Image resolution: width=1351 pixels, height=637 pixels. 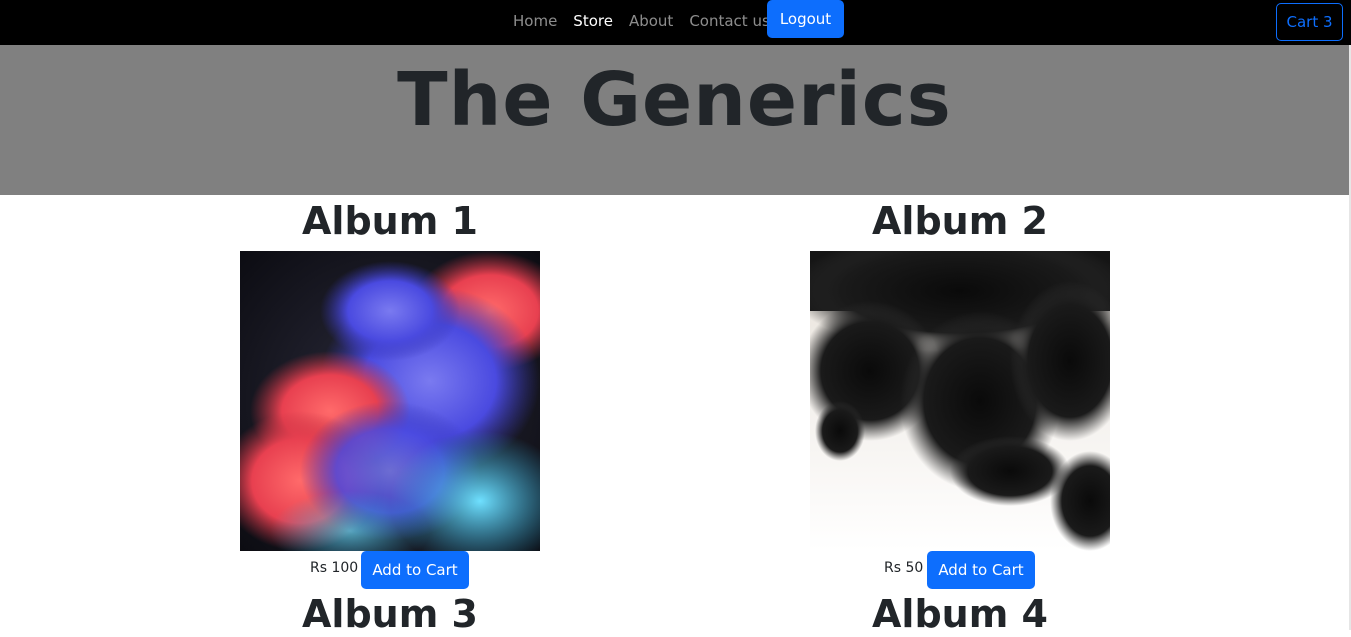 I want to click on site-title: The Generics, so click(x=674, y=100).